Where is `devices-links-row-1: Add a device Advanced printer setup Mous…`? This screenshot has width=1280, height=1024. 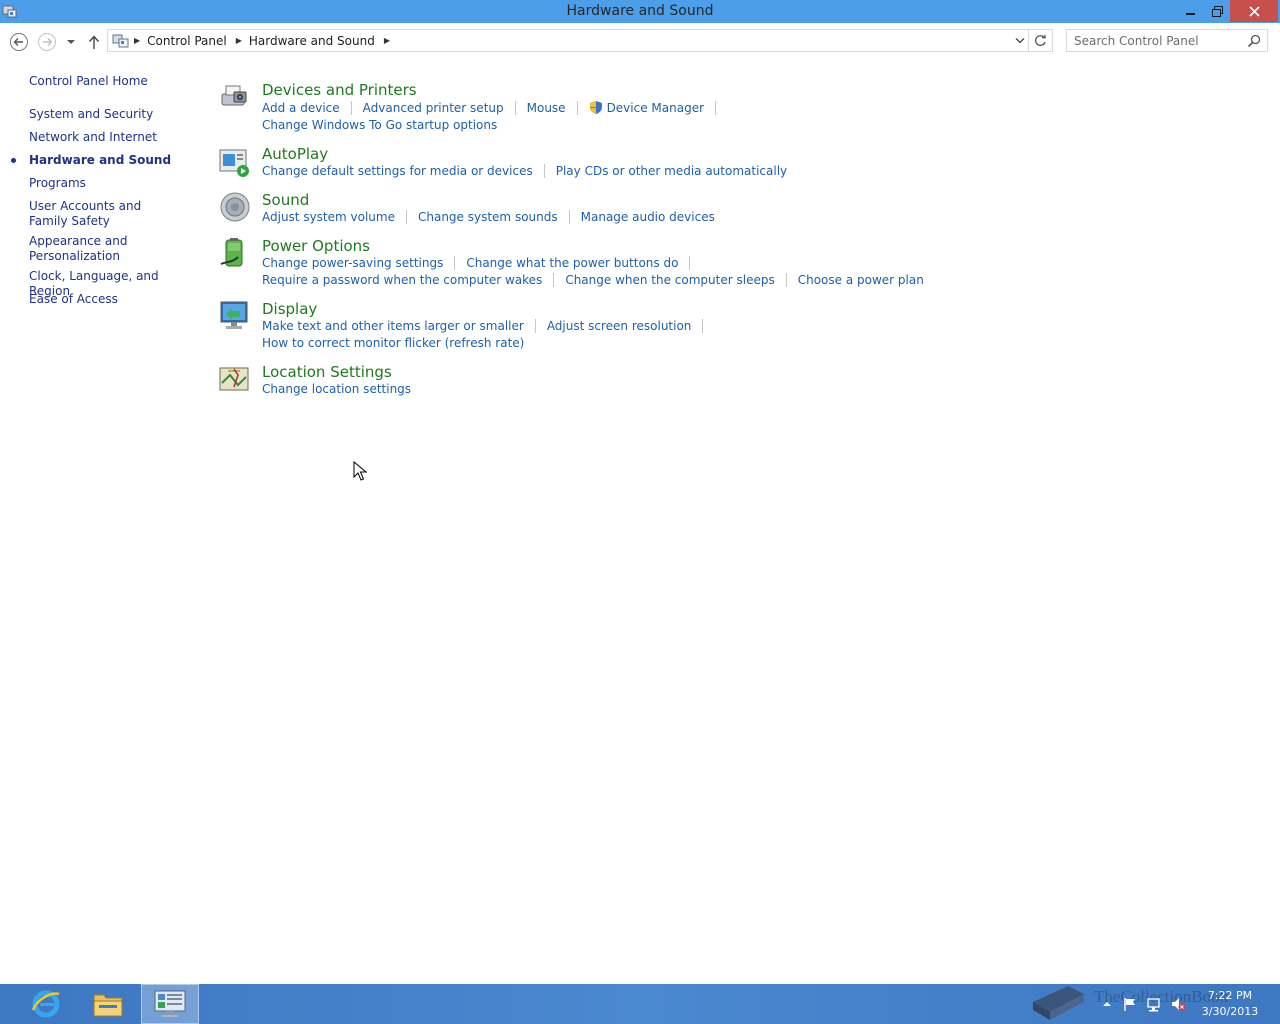 devices-links-row-1: Add a device Advanced printer setup Mous… is located at coordinates (494, 107).